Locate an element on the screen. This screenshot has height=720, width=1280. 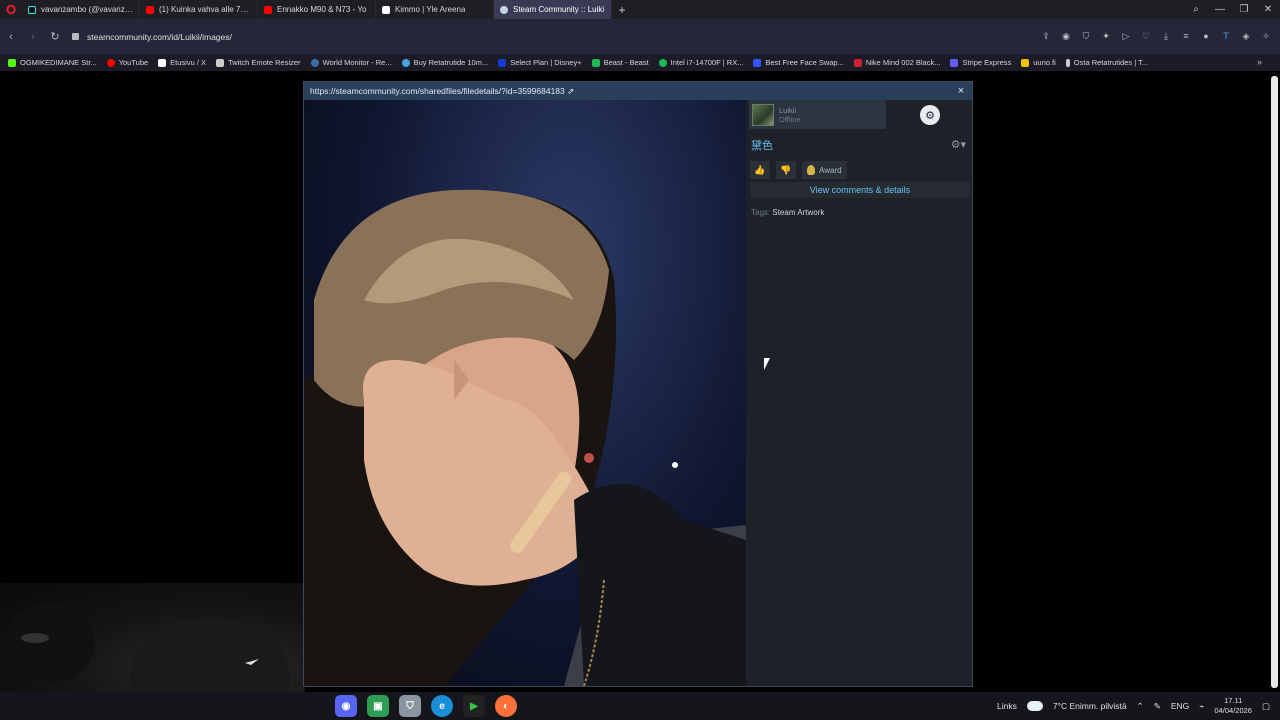
stripe-icon is located at coordinates (954, 62).